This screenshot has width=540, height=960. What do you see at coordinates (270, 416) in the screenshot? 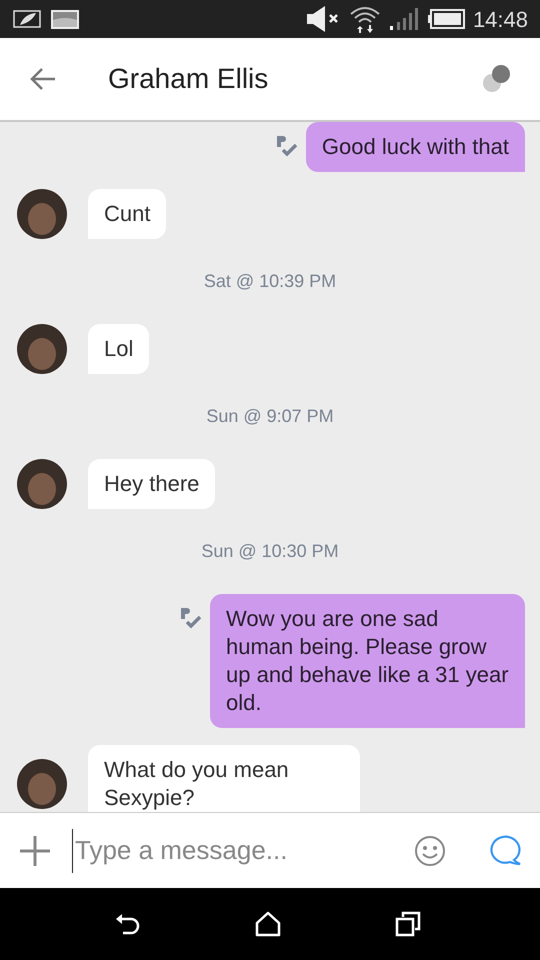
I see `timestamp: Sun @ 9:07 PM` at bounding box center [270, 416].